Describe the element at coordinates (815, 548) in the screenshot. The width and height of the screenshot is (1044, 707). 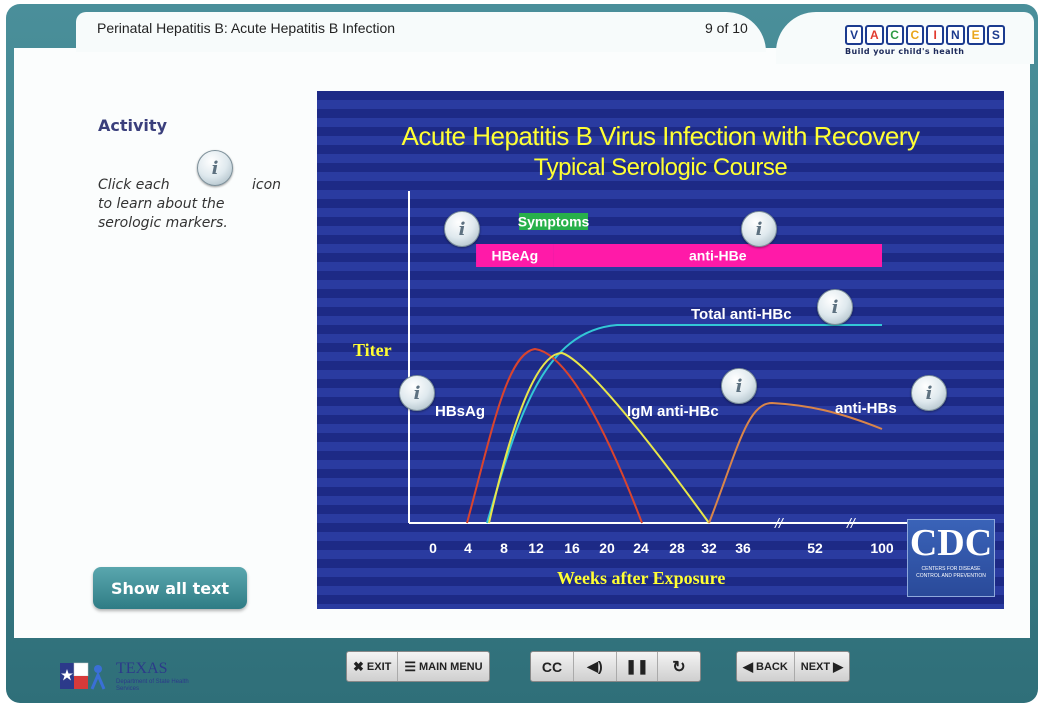
I see `x-tick-label: 52` at that location.